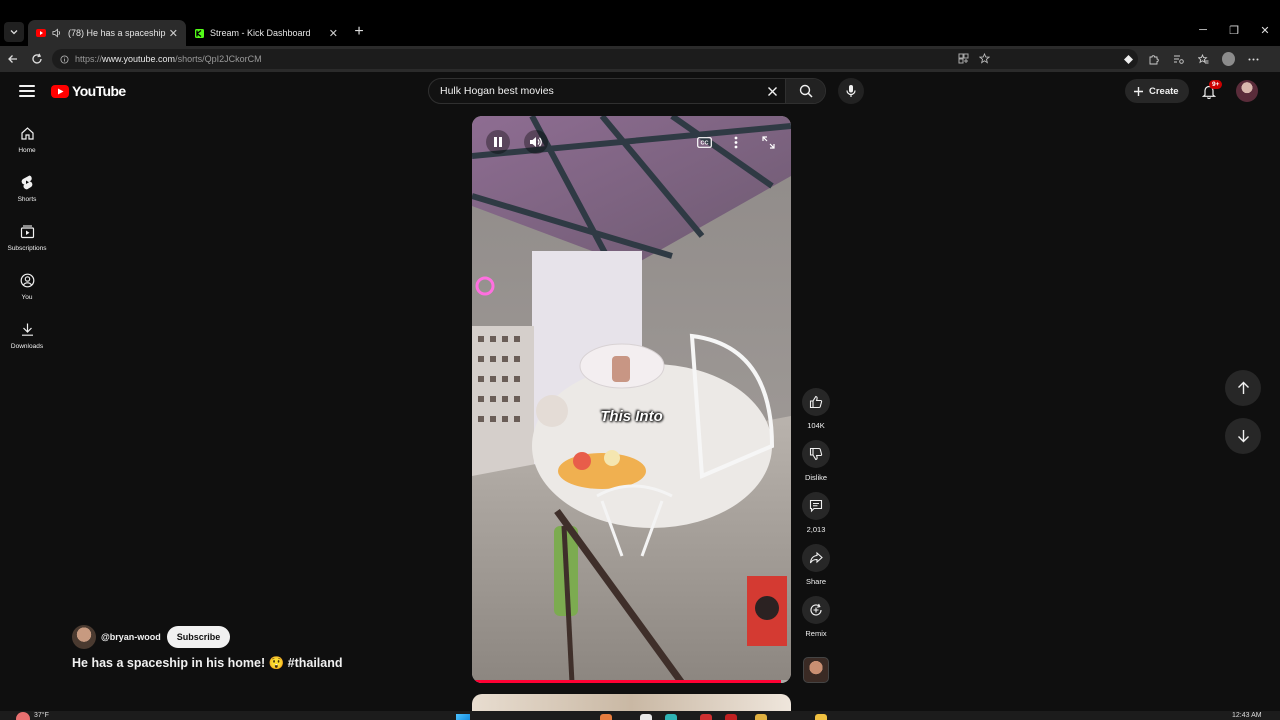 The image size is (1280, 720). I want to click on minimize-icon: ─, so click(1203, 30).